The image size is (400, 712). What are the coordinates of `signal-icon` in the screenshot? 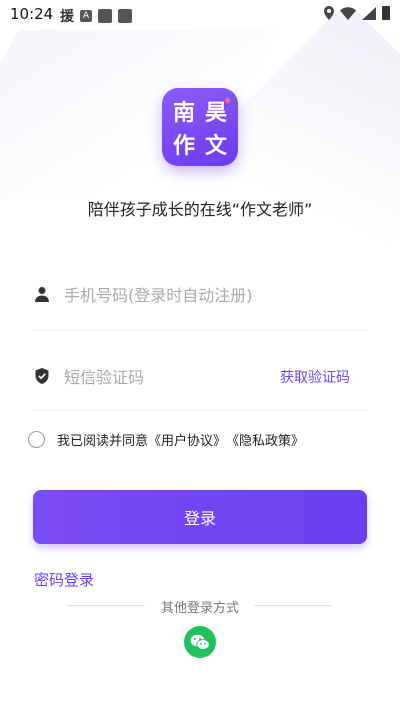 It's located at (369, 13).